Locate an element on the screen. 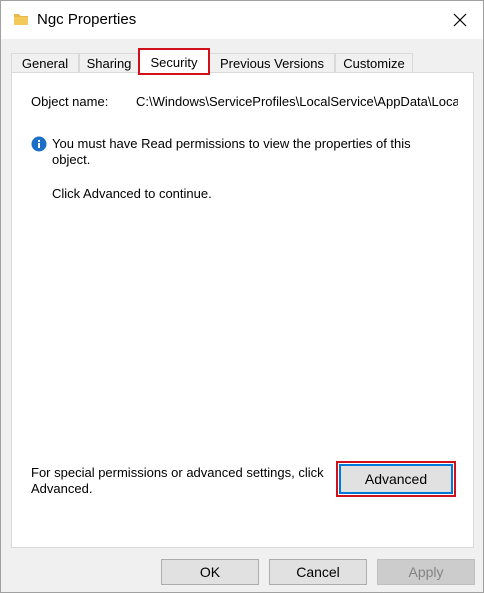  tab-label: Customize is located at coordinates (374, 63).